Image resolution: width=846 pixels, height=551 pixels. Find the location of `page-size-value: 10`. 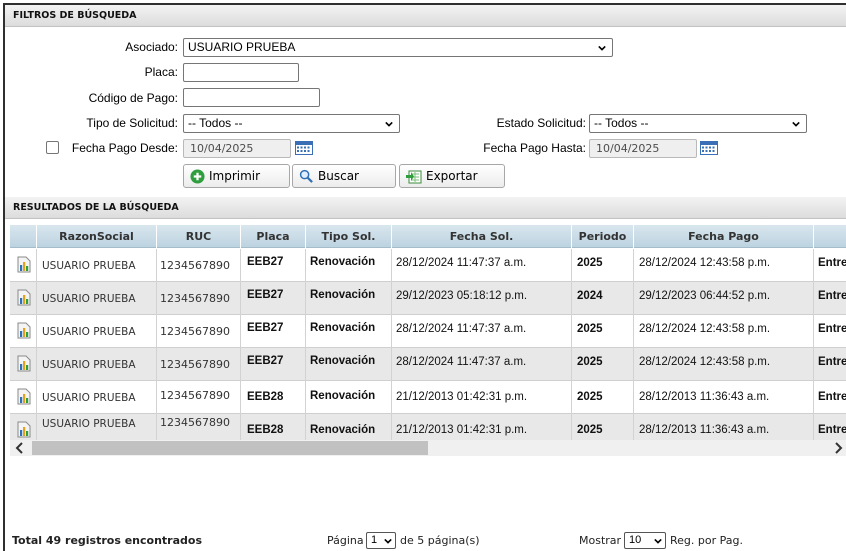

page-size-value: 10 is located at coordinates (635, 540).